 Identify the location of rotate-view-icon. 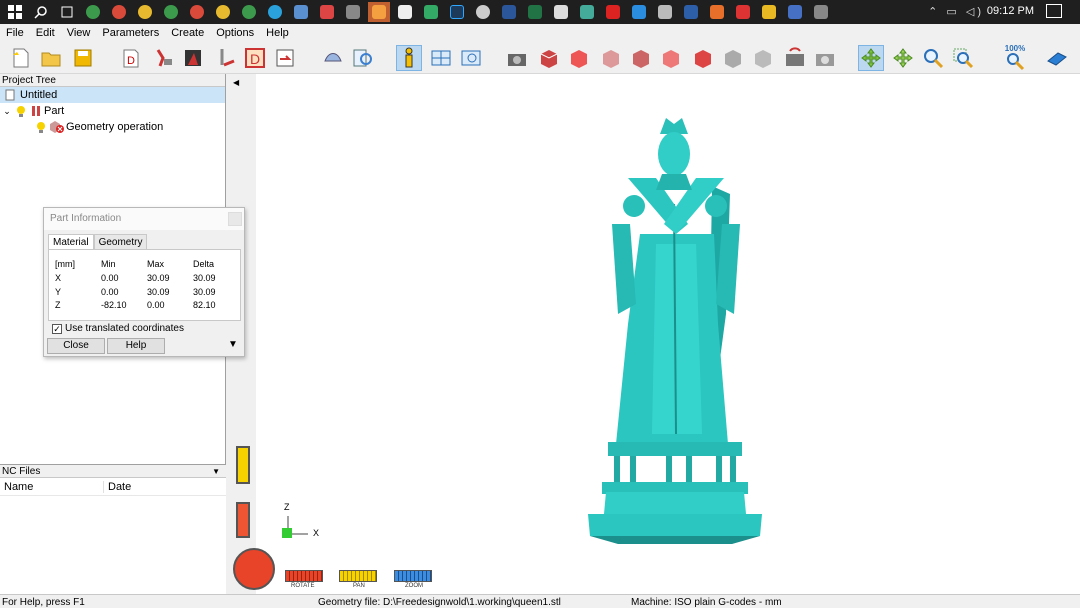
(871, 58).